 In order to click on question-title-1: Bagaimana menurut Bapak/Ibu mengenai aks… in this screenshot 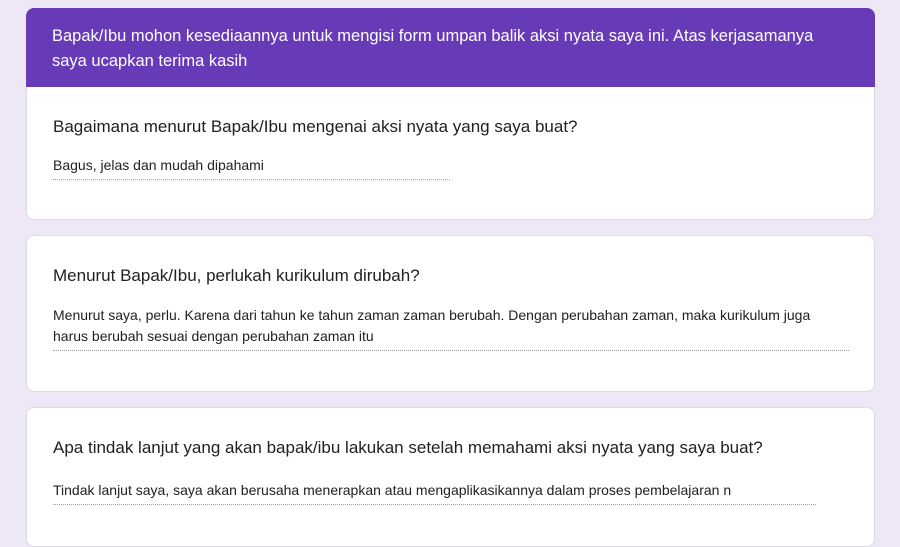, I will do `click(315, 126)`.